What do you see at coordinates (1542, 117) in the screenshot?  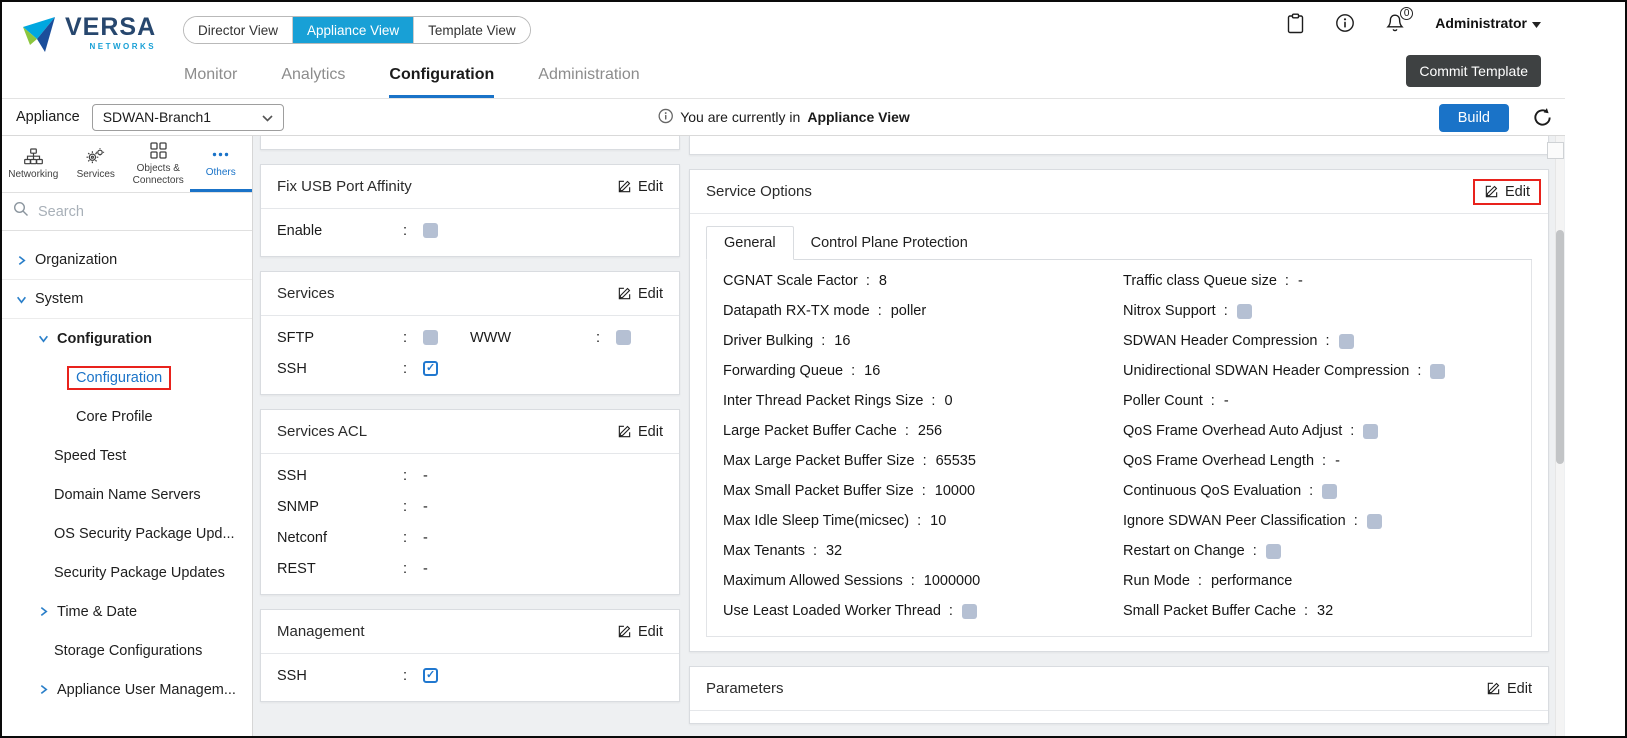 I see `refresh-icon` at bounding box center [1542, 117].